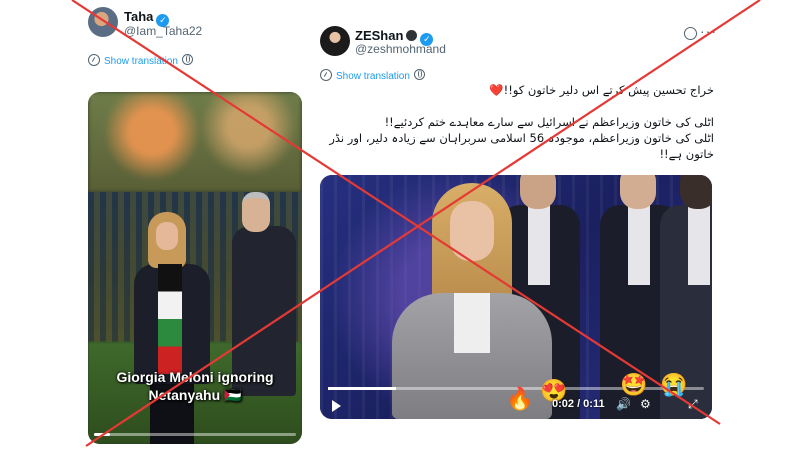 The image size is (808, 454). Describe the element at coordinates (674, 384) in the screenshot. I see `reaction-emoji-crying: 😭` at that location.